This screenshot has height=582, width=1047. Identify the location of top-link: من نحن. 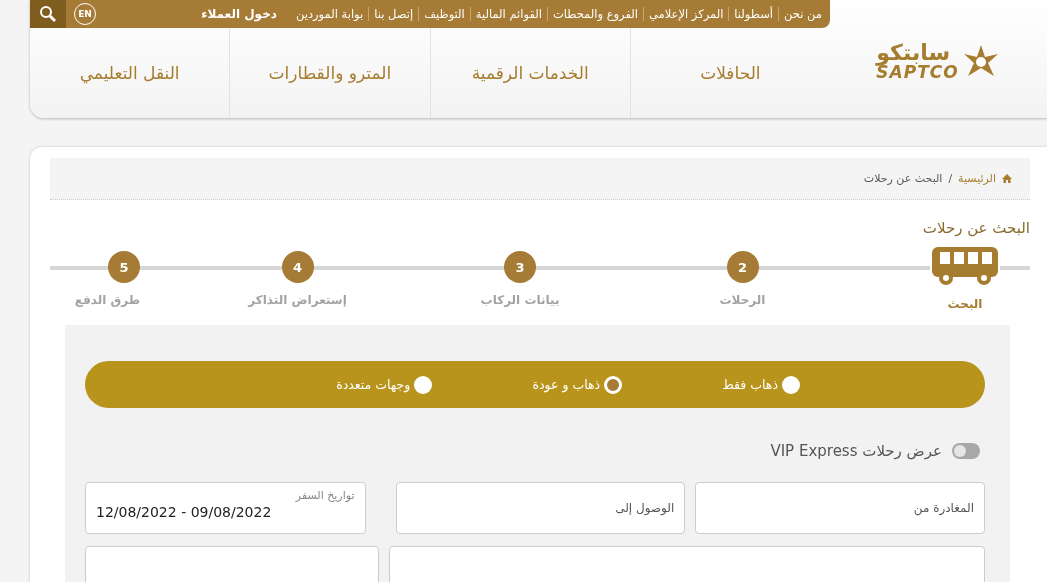
(804, 14).